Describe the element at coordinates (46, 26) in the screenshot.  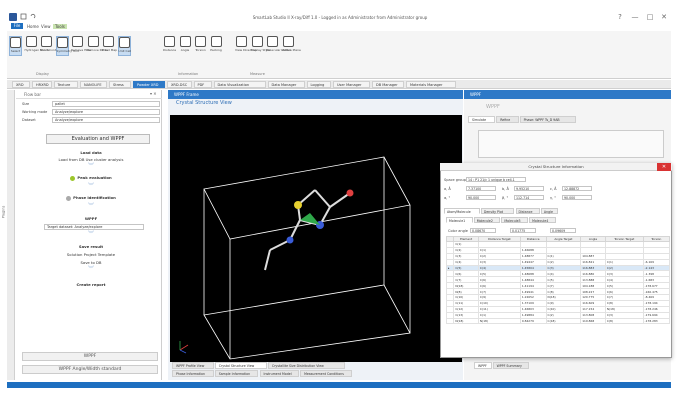
I see `ribbon-tab-view: View` at that location.